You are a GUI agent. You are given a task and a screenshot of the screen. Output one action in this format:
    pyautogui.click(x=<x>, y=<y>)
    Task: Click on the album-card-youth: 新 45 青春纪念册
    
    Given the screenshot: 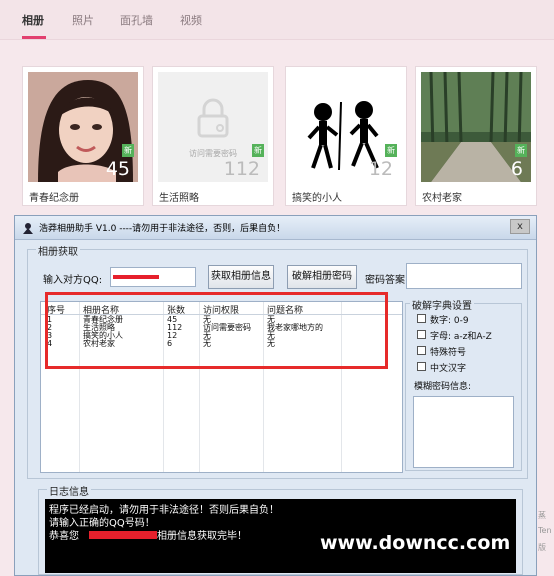 What is the action you would take?
    pyautogui.click(x=83, y=136)
    